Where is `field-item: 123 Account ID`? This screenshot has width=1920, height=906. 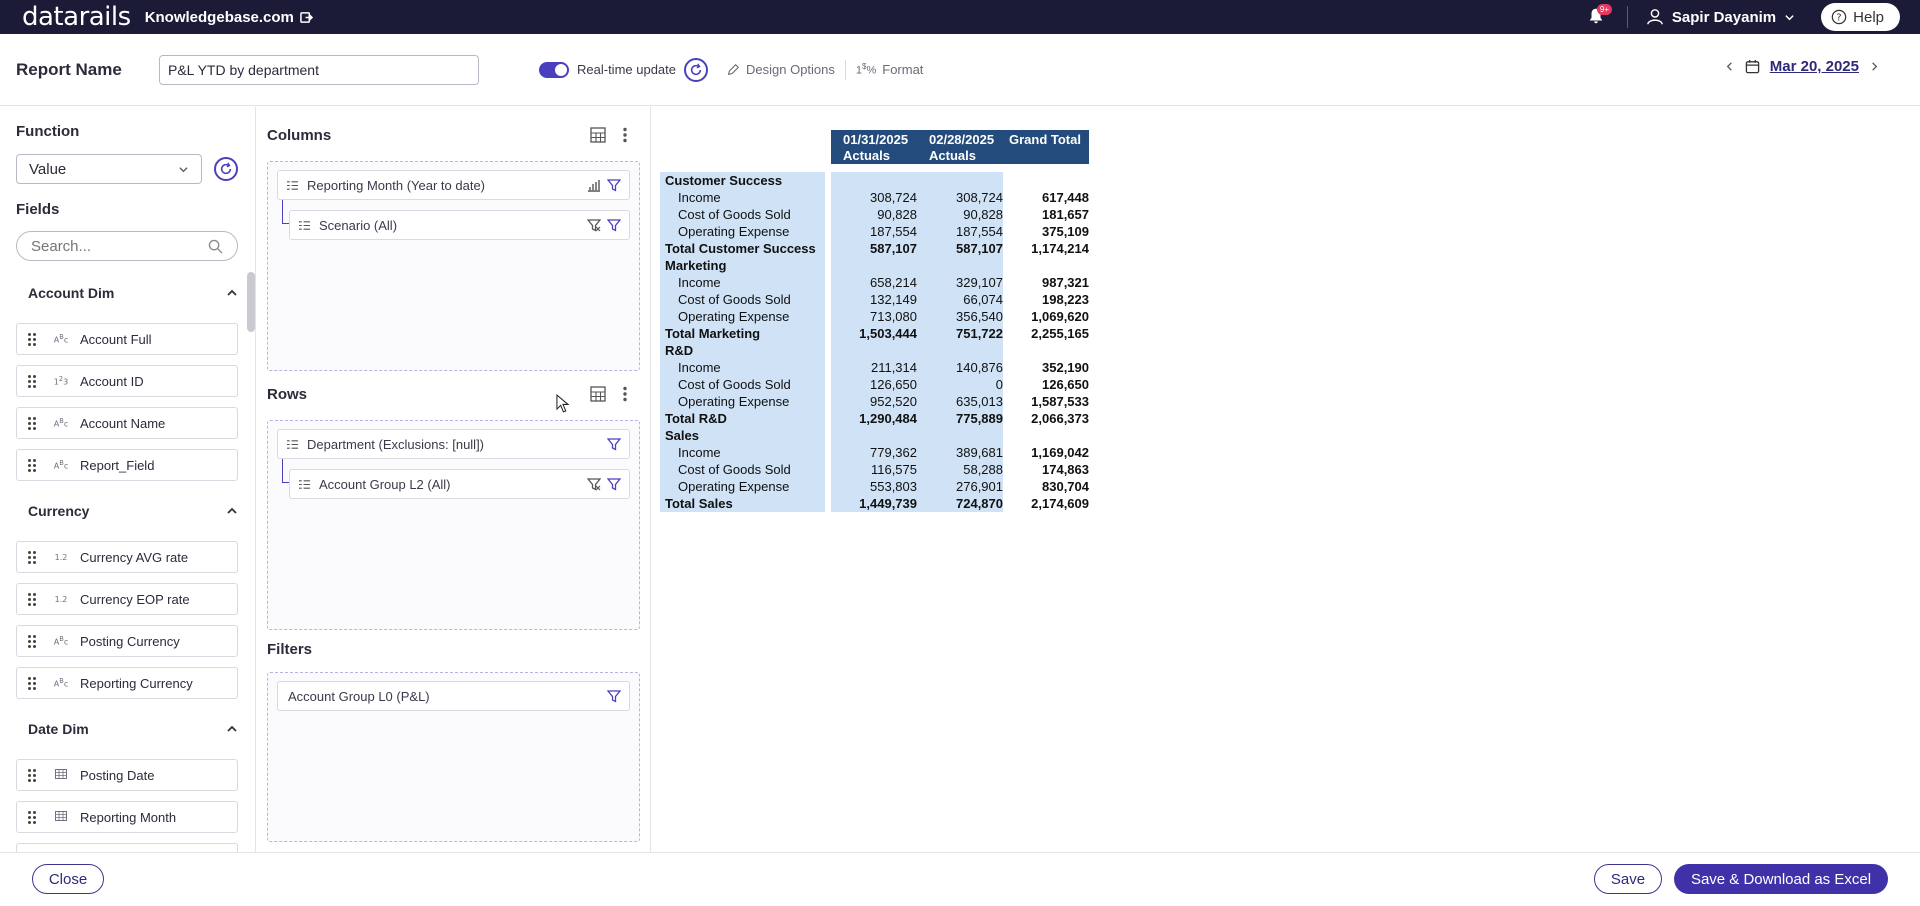
field-item: 123 Account ID is located at coordinates (127, 381).